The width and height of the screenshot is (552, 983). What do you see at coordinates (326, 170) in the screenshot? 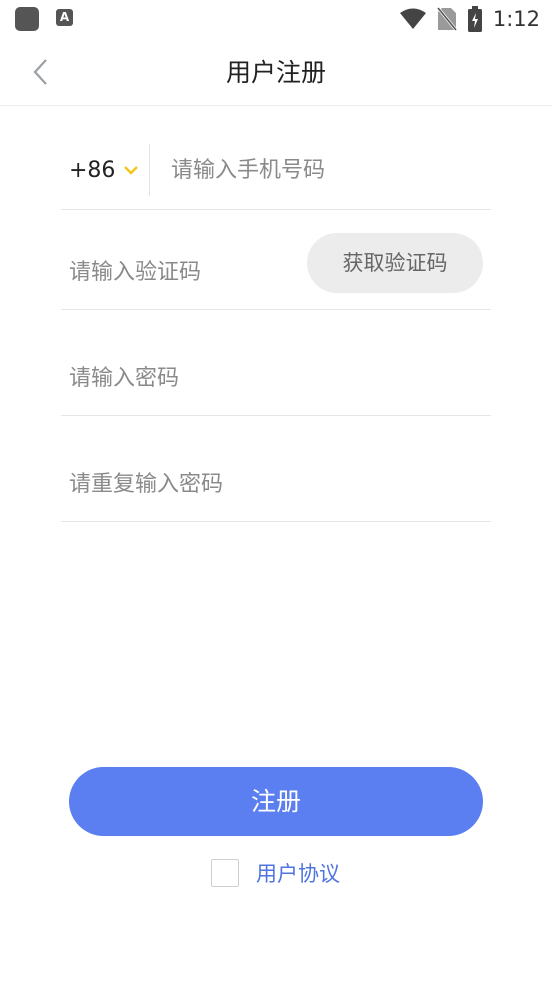
I see `phone-input` at bounding box center [326, 170].